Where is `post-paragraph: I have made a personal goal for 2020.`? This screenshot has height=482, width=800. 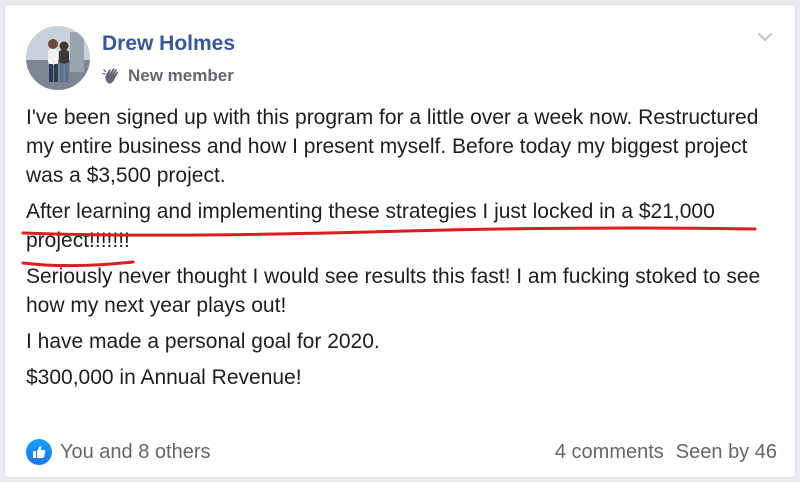 post-paragraph: I have made a personal goal for 2020. is located at coordinates (203, 341).